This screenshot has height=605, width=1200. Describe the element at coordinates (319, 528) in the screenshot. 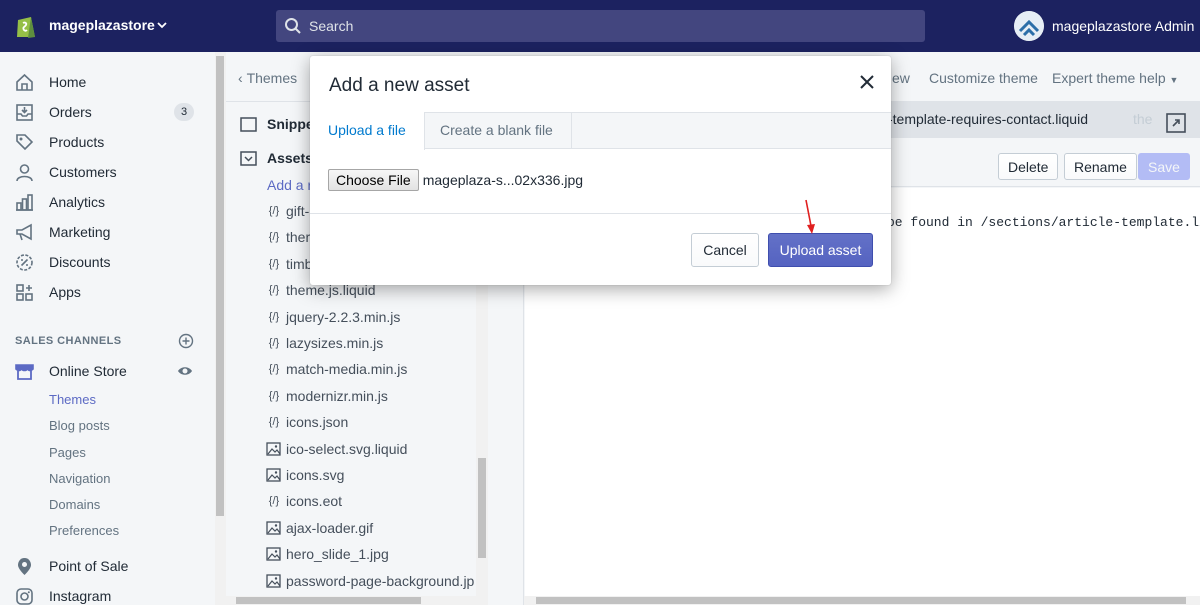

I see `file-item: ajax-loader.gif` at that location.